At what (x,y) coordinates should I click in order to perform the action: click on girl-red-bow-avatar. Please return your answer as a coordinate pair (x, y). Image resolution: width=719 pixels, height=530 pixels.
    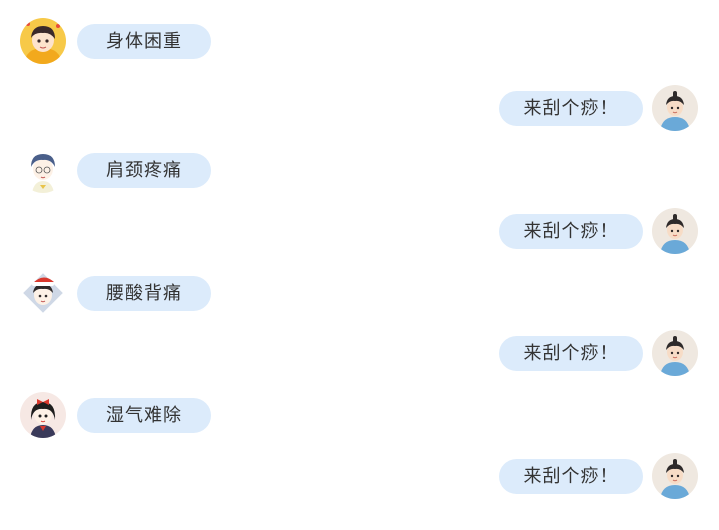
    Looking at the image, I should click on (43, 415).